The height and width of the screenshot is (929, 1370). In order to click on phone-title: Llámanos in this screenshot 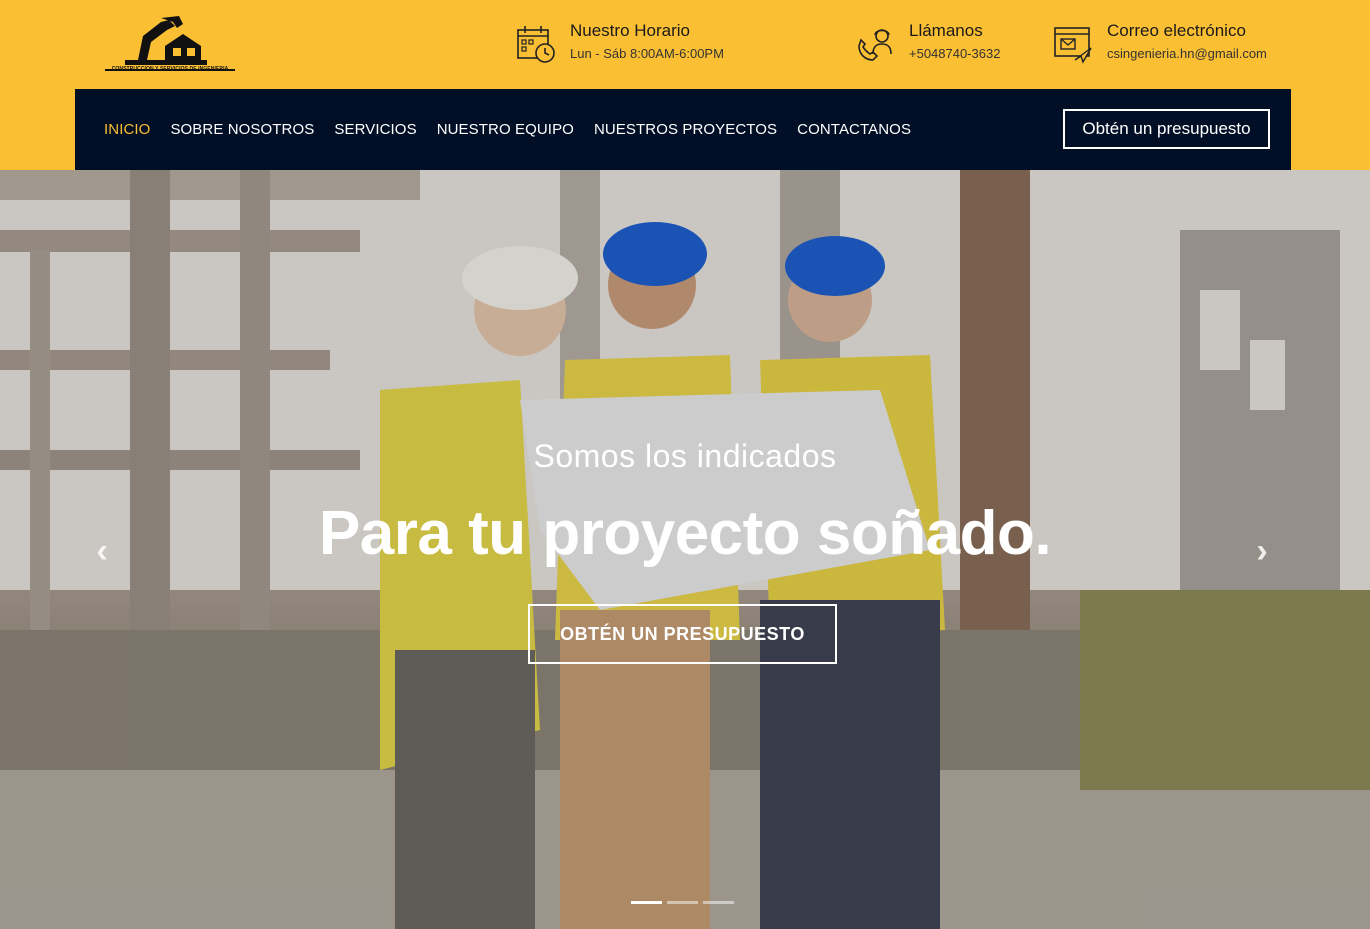, I will do `click(946, 30)`.